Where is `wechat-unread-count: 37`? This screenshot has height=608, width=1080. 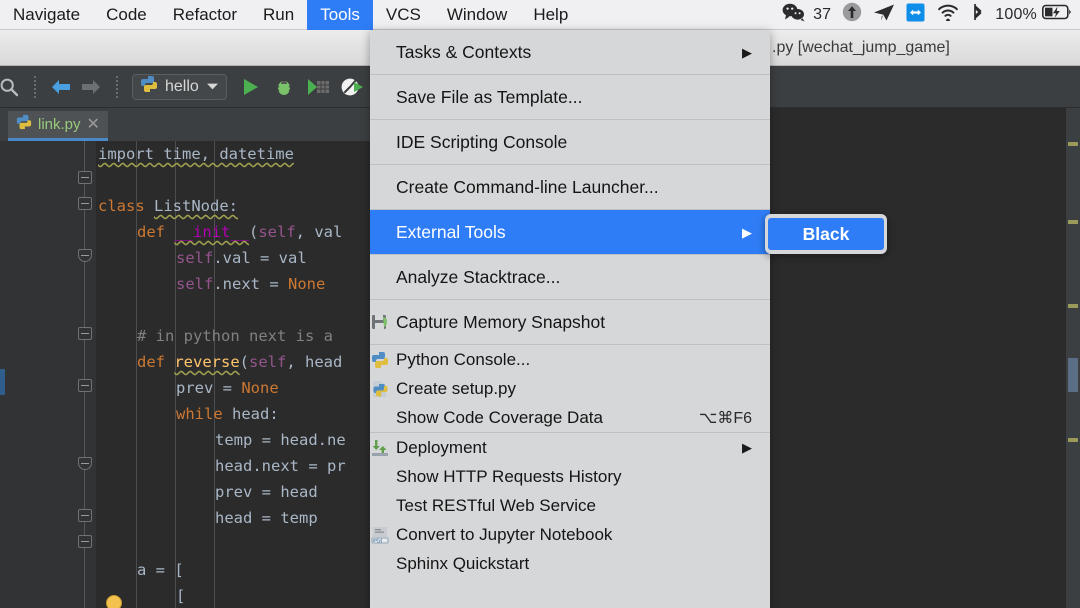 wechat-unread-count: 37 is located at coordinates (822, 14).